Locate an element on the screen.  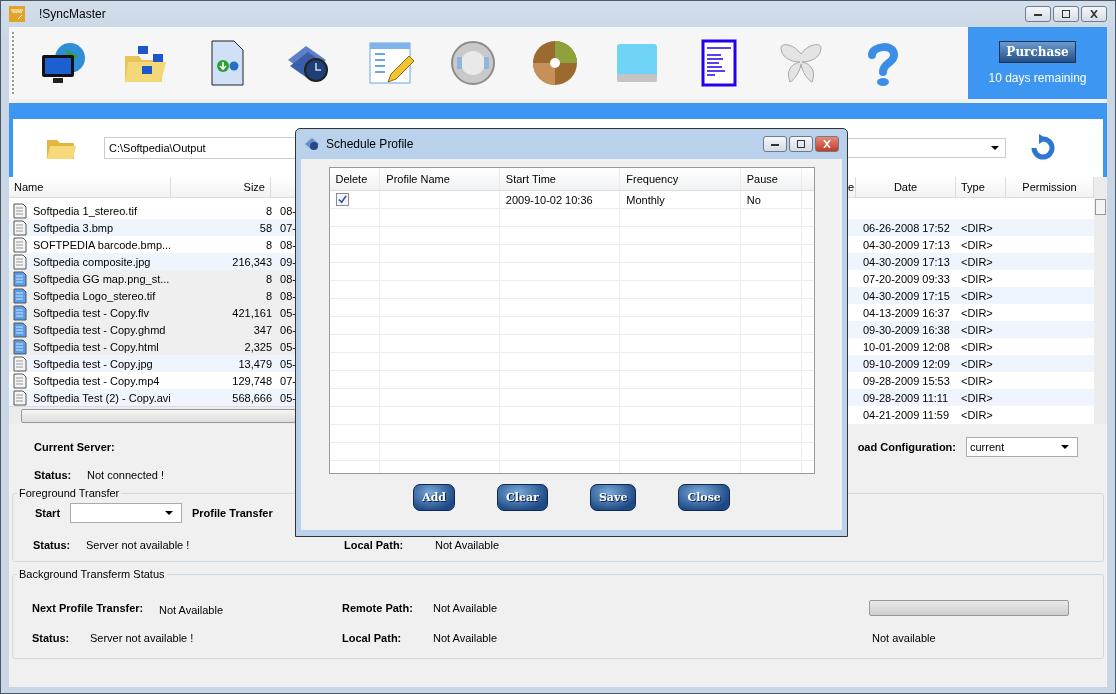
file-row: Softpedia test - Copy.ghmd 347 06- is located at coordinates (152, 329).